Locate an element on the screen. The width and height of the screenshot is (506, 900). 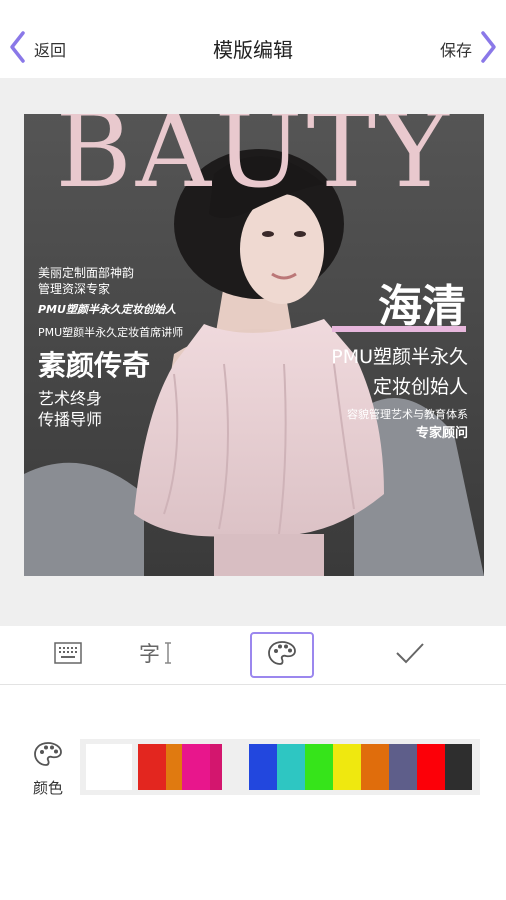
poster-right-line4: 专家顾问 is located at coordinates (442, 431).